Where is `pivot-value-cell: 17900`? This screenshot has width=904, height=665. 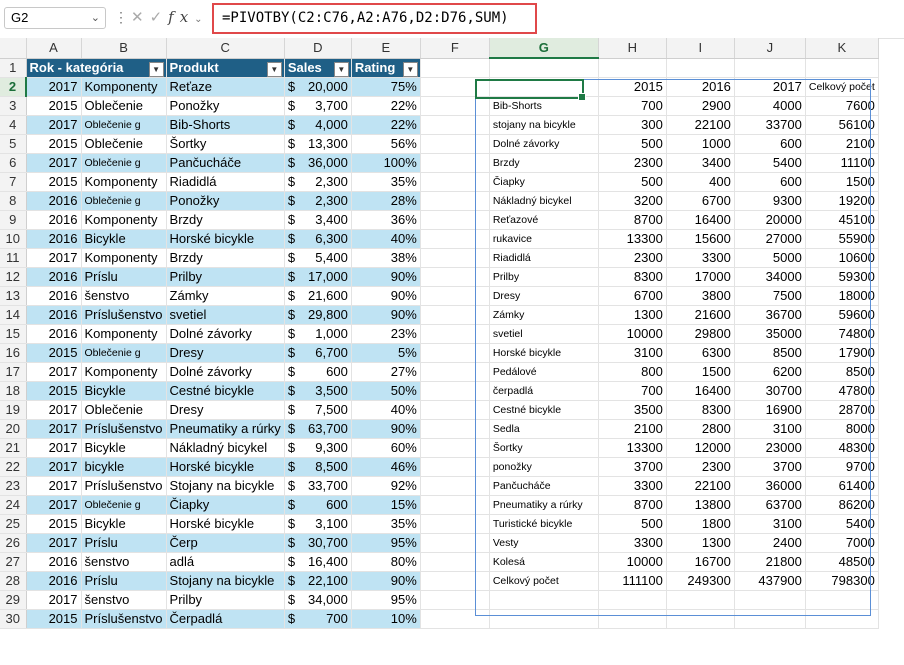 pivot-value-cell: 17900 is located at coordinates (842, 353).